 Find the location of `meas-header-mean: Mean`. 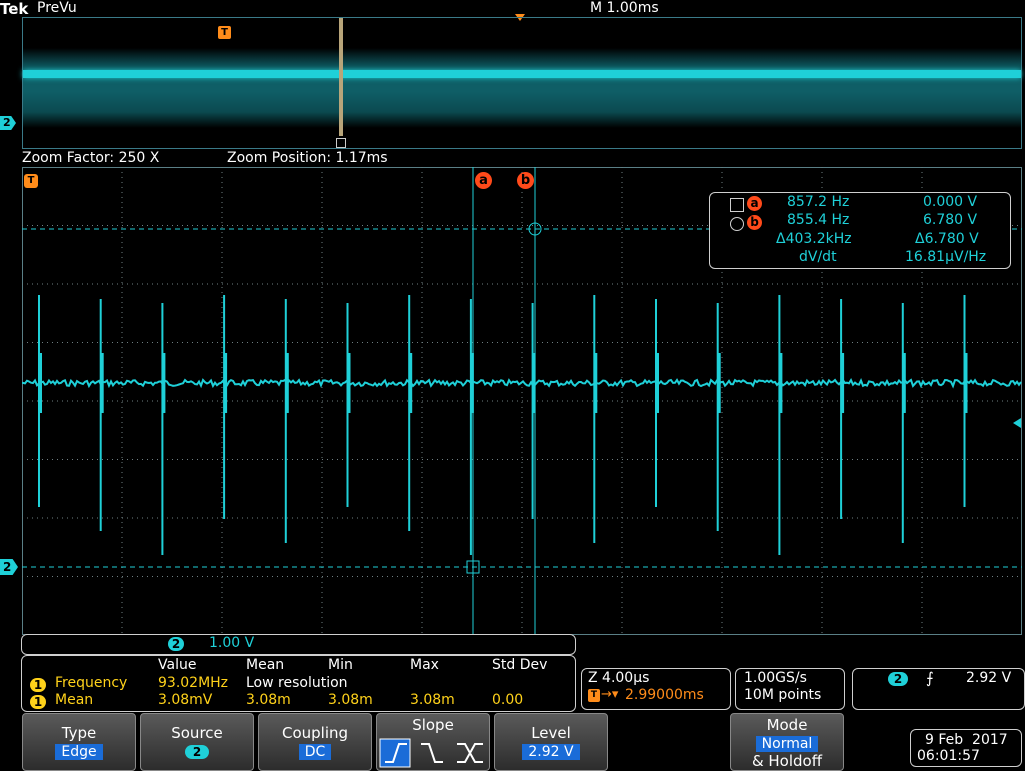

meas-header-mean: Mean is located at coordinates (265, 665).